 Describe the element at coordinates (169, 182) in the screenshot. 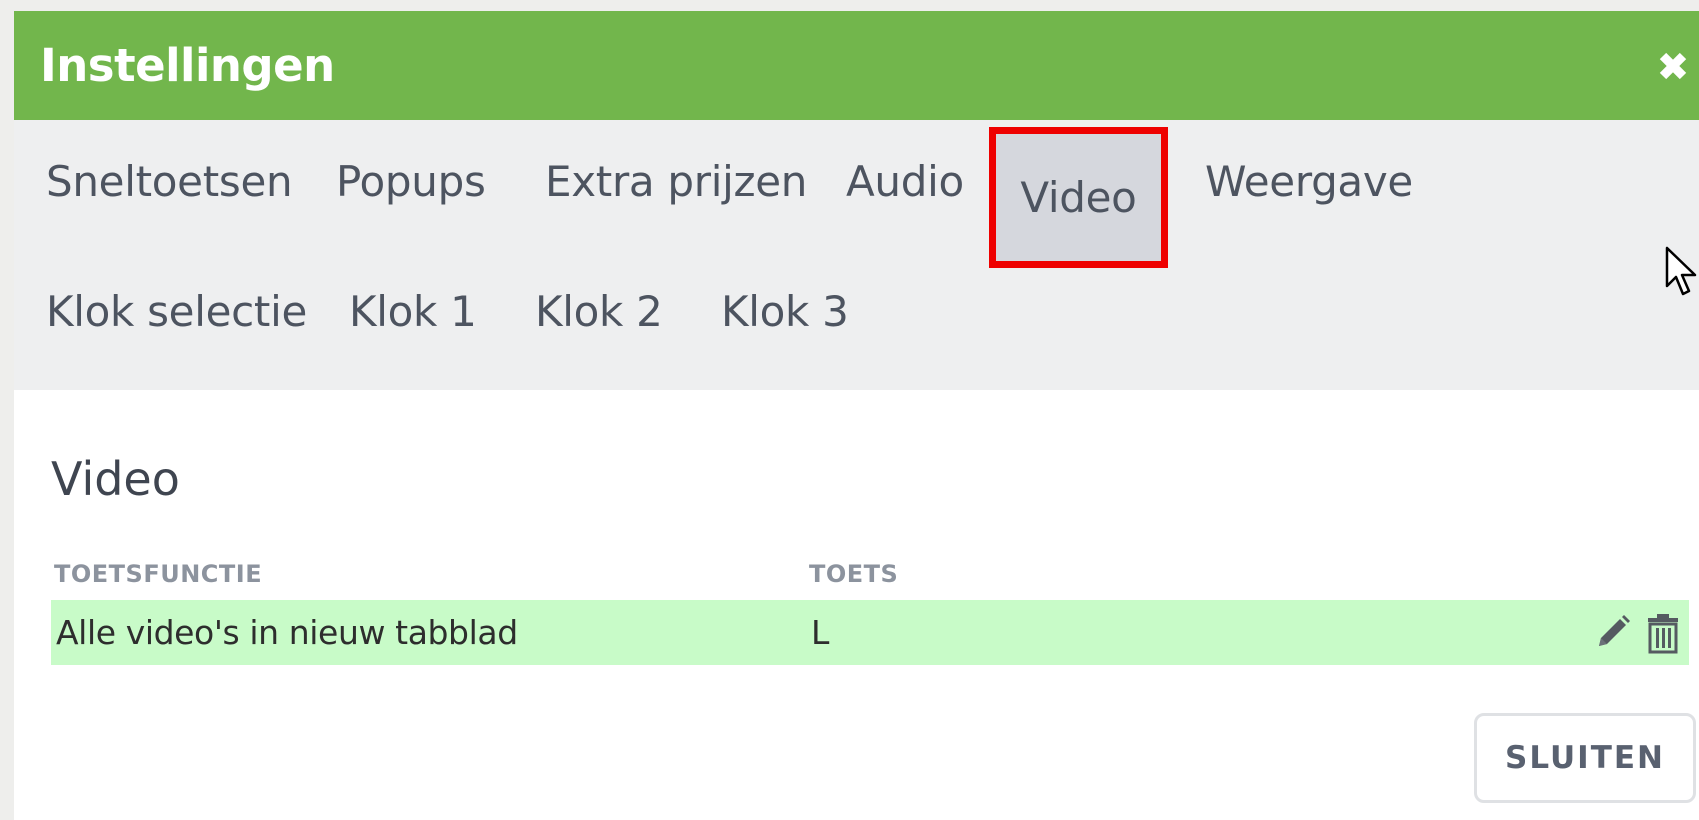

I see `tab-sneltoetsen: Sneltoetsen` at that location.